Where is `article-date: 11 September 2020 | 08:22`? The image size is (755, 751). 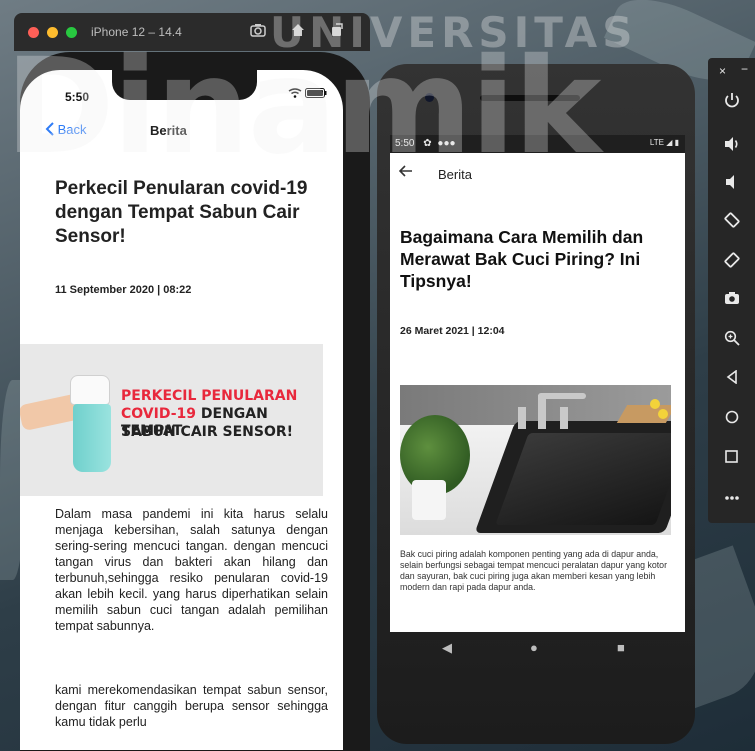
article-date: 11 September 2020 | 08:22 is located at coordinates (123, 290).